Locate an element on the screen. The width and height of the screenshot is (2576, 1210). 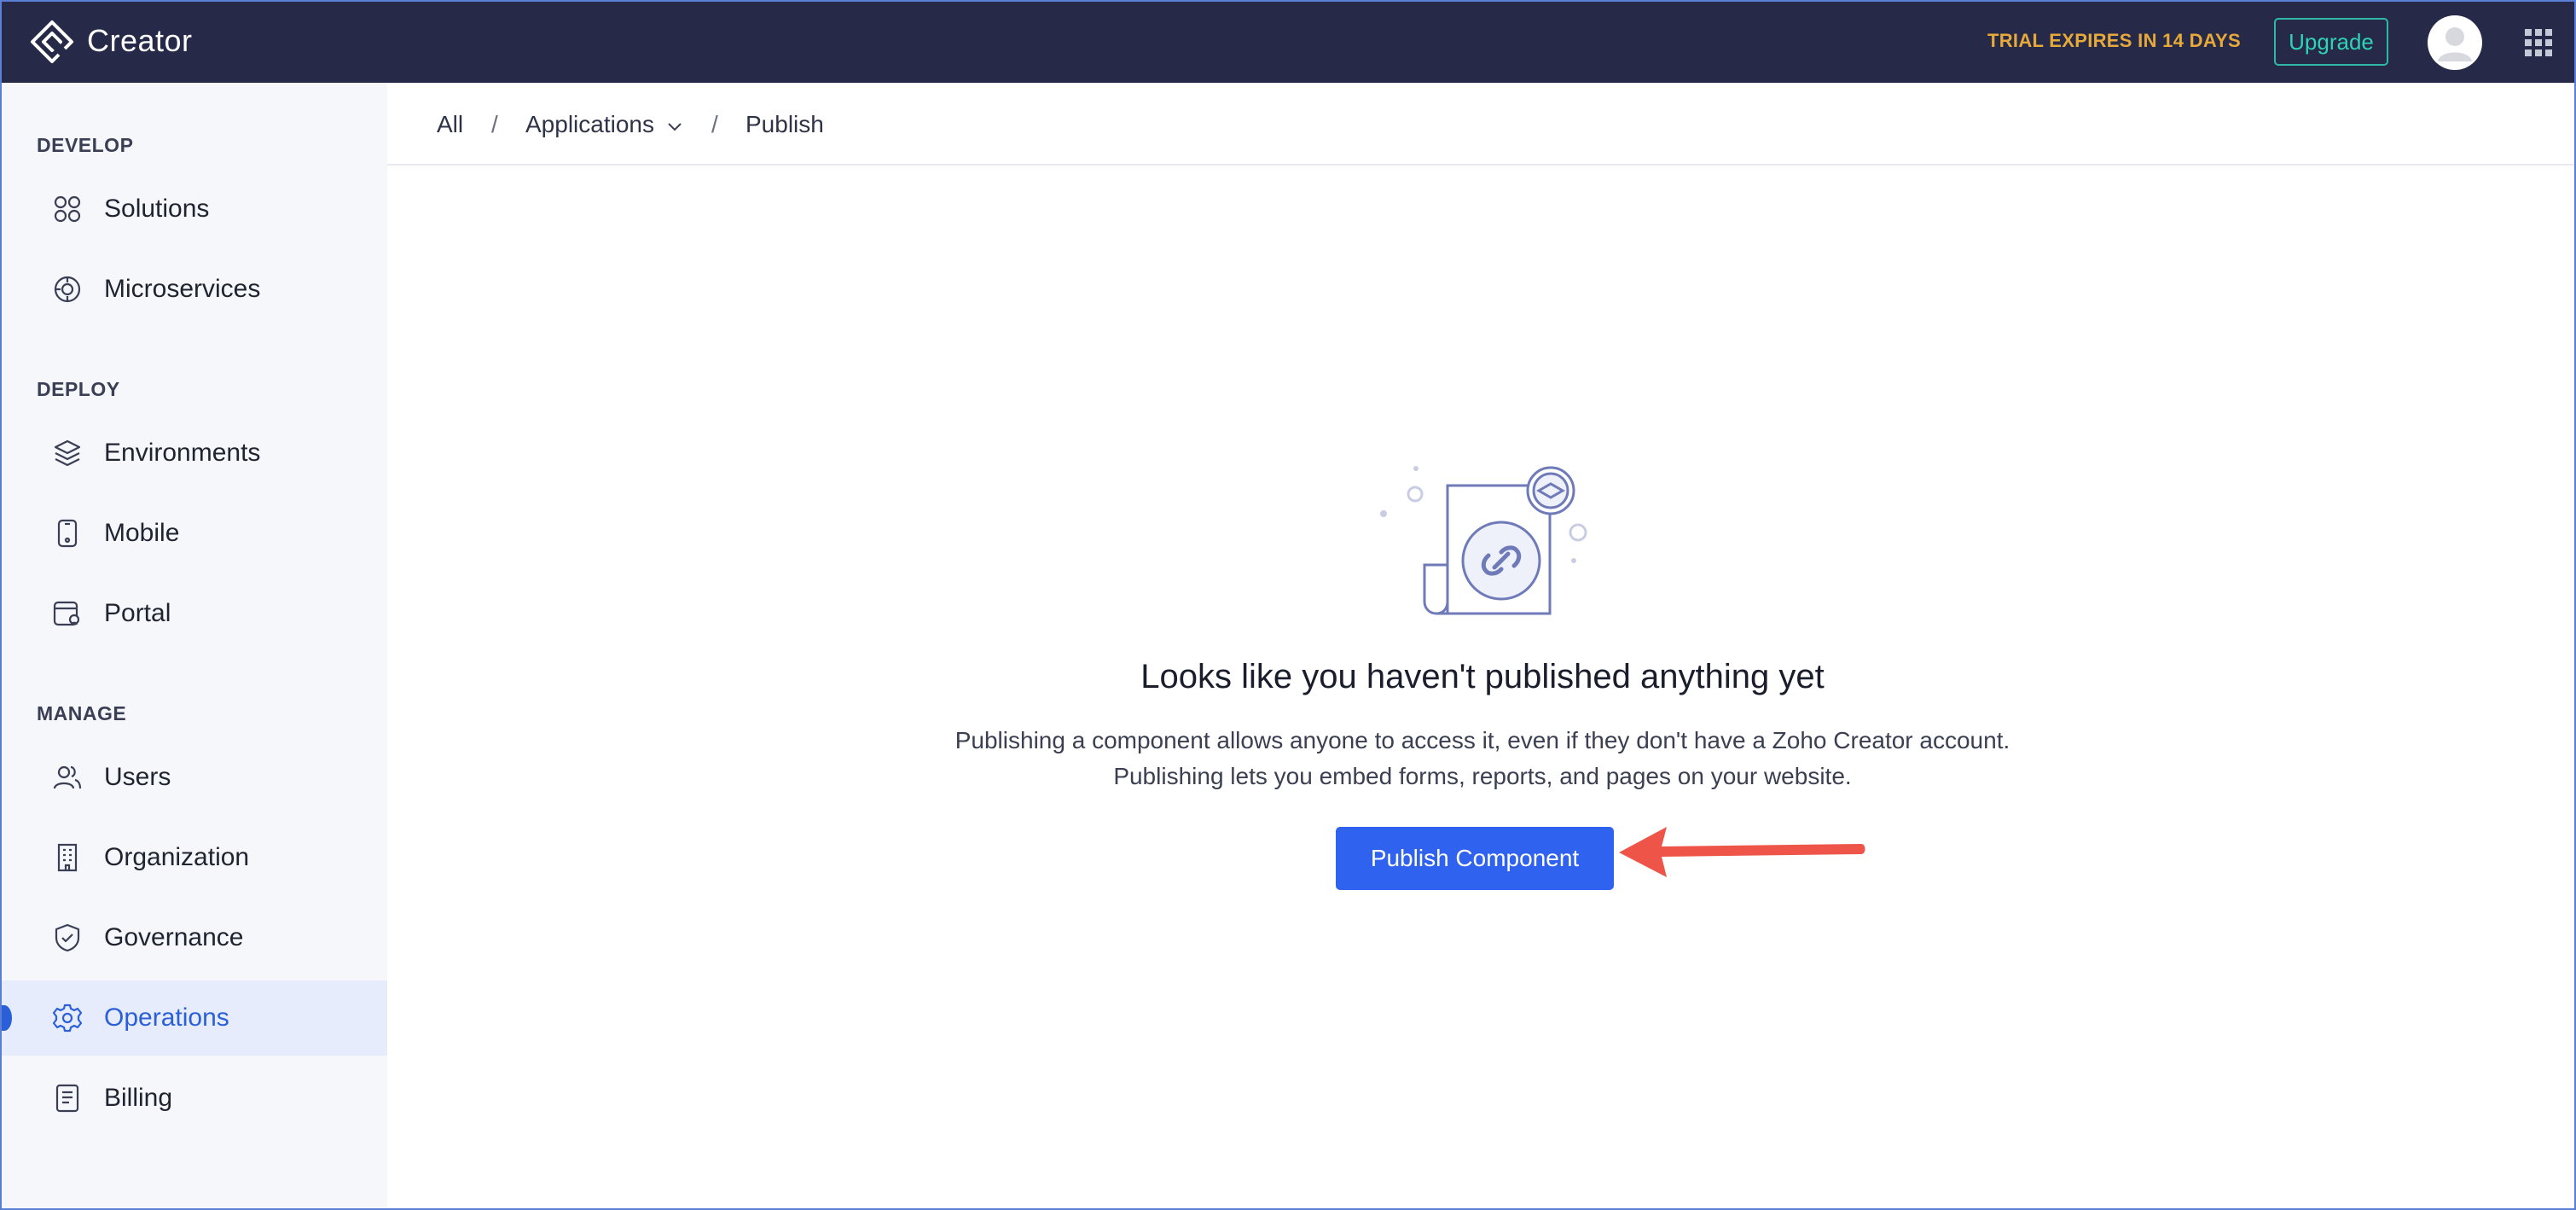
sidebar-item-governance: Governance is located at coordinates (194, 937).